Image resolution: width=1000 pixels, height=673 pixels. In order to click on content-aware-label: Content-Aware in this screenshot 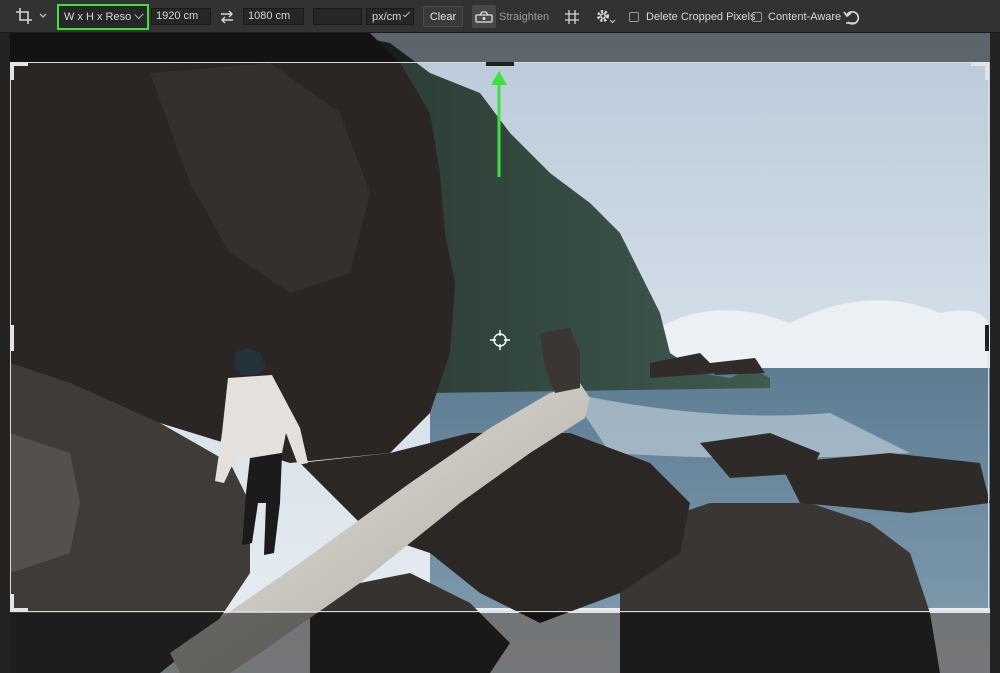, I will do `click(805, 17)`.